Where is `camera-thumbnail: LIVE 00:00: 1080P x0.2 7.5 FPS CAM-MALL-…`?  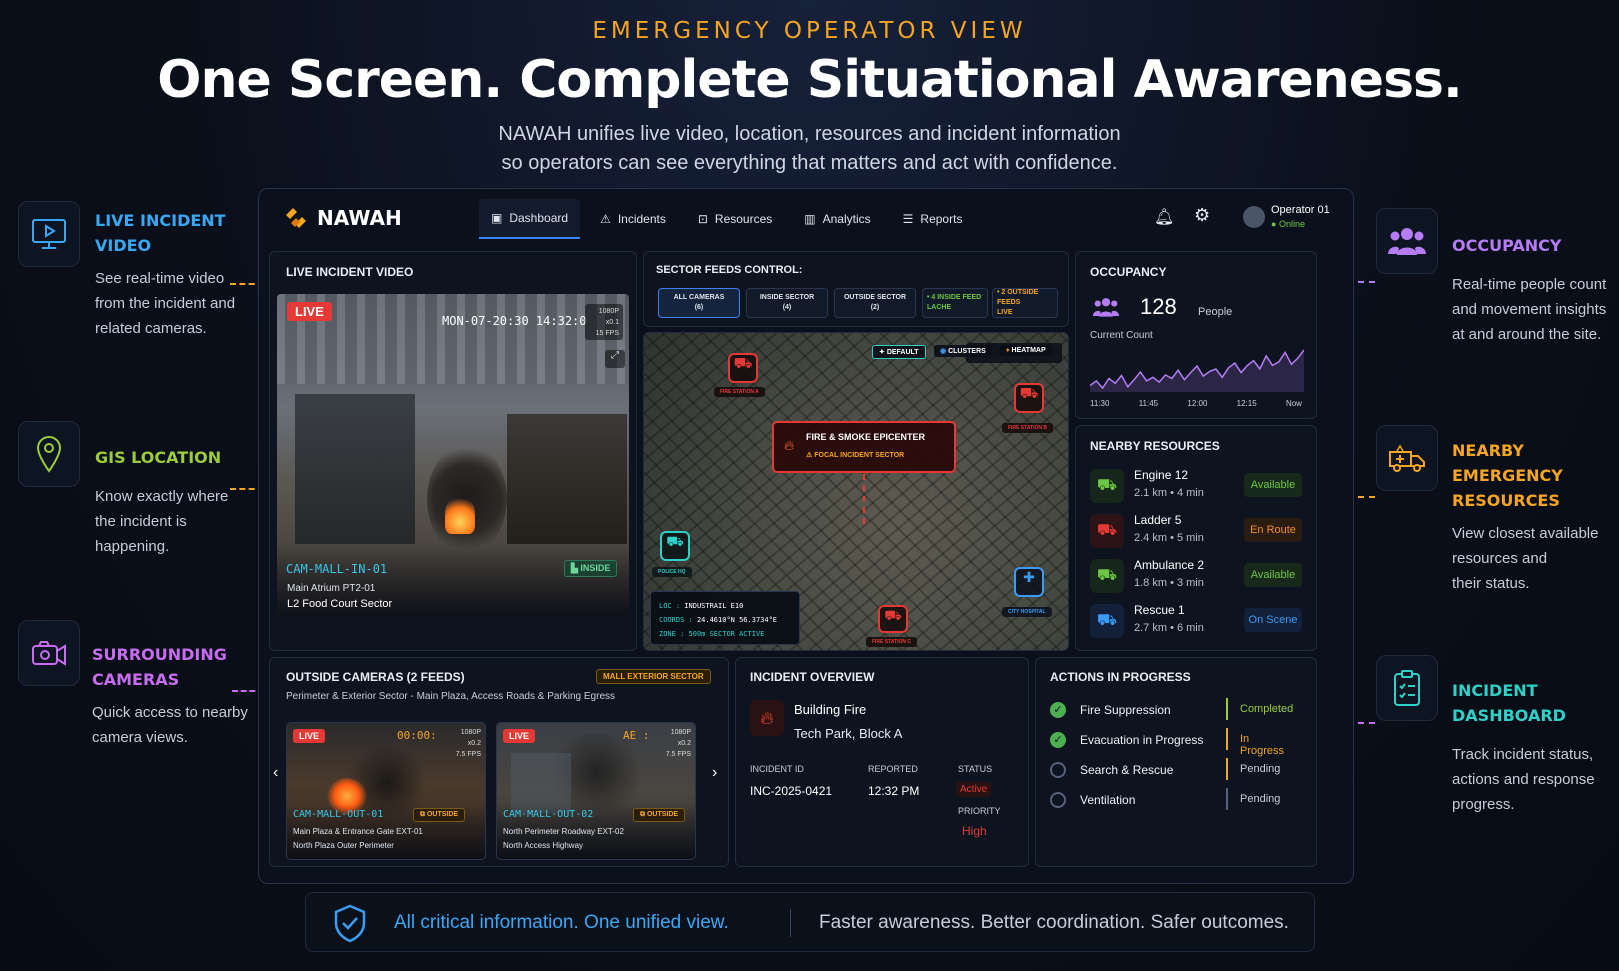 camera-thumbnail: LIVE 00:00: 1080P x0.2 7.5 FPS CAM-MALL-… is located at coordinates (386, 791).